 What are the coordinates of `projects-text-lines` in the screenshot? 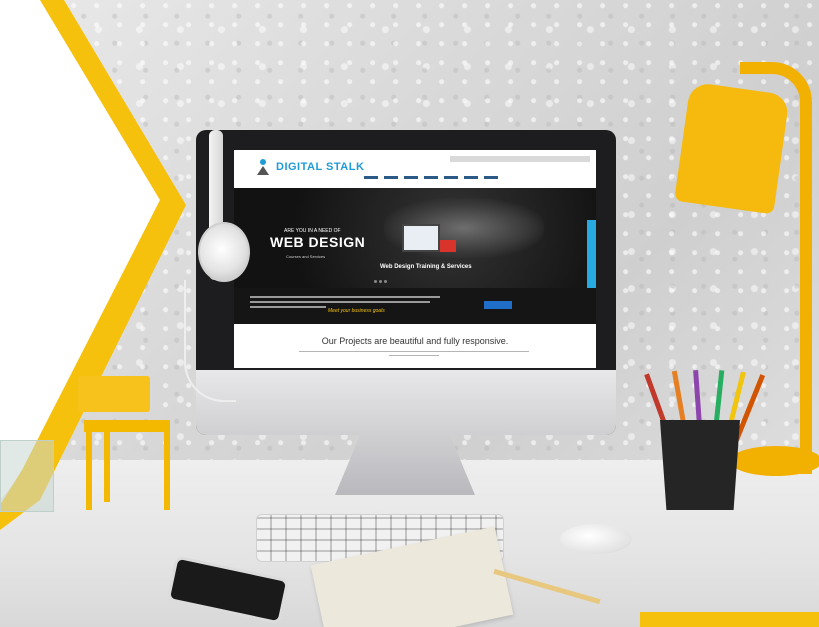 It's located at (414, 355).